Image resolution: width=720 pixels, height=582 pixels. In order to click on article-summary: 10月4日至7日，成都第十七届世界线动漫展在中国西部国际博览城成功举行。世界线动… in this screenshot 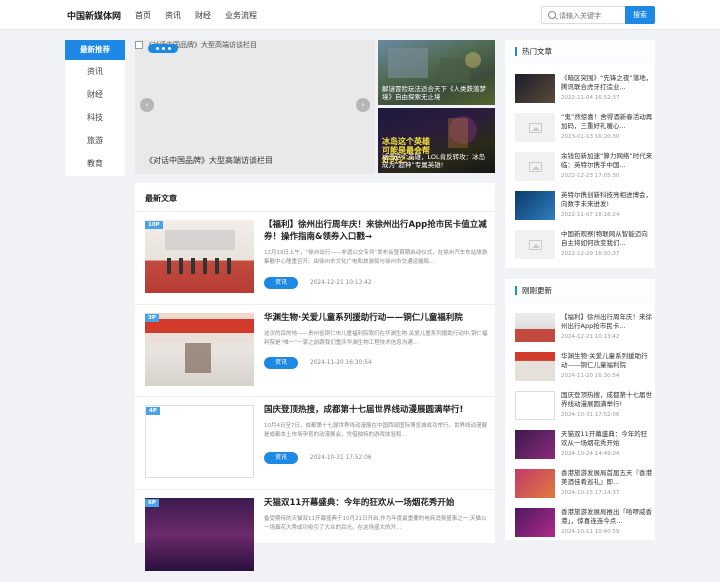, I will do `click(375, 431)`.